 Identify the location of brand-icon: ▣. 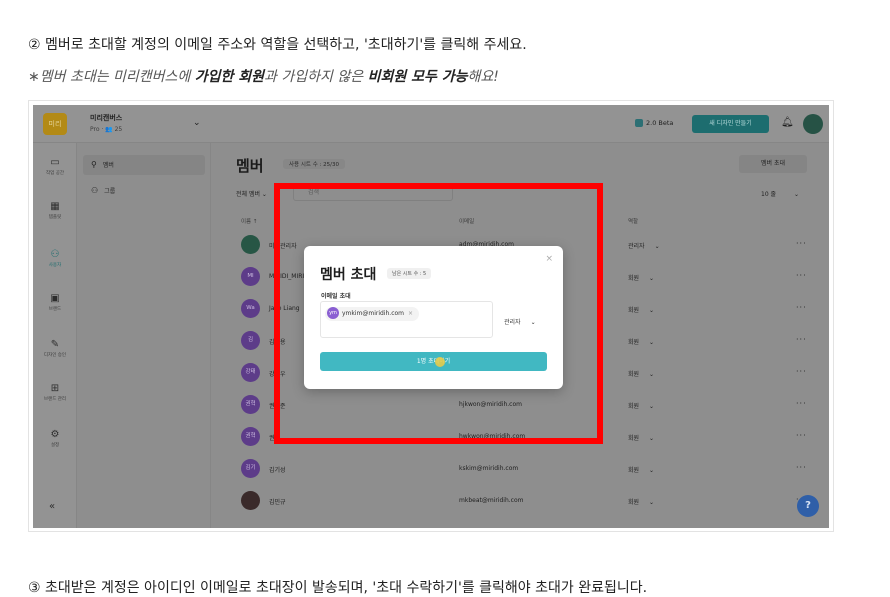
(55, 298).